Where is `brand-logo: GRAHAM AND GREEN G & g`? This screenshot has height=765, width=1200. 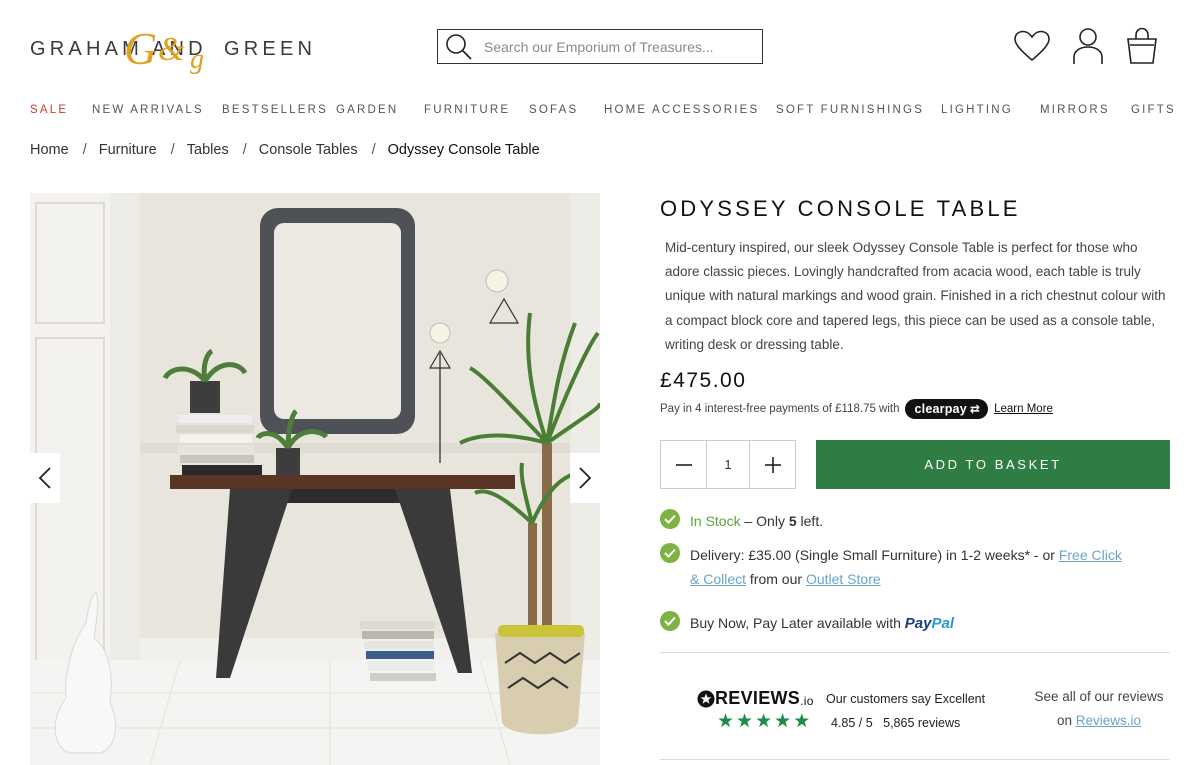
brand-logo: GRAHAM AND GREEN G & g is located at coordinates (171, 46).